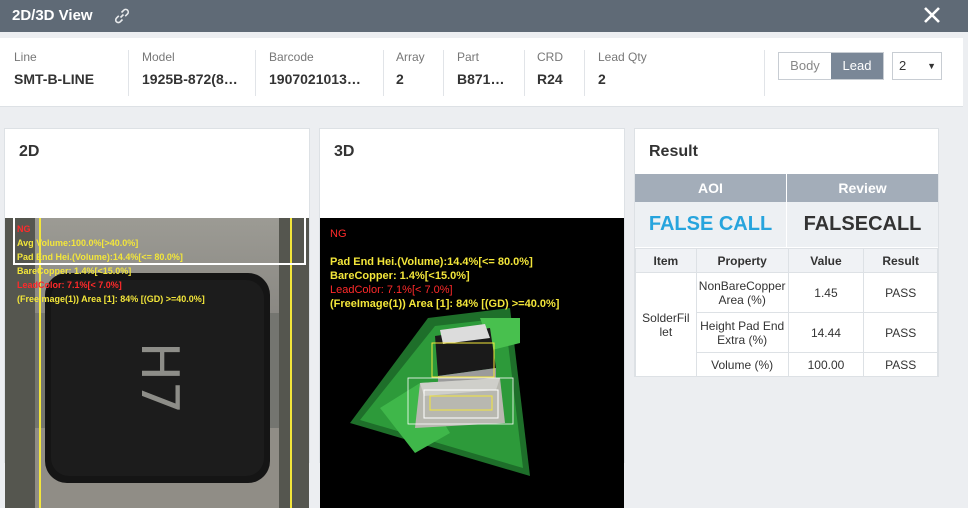 The height and width of the screenshot is (508, 968). What do you see at coordinates (742, 364) in the screenshot?
I see `property-cell: Volume (%)` at bounding box center [742, 364].